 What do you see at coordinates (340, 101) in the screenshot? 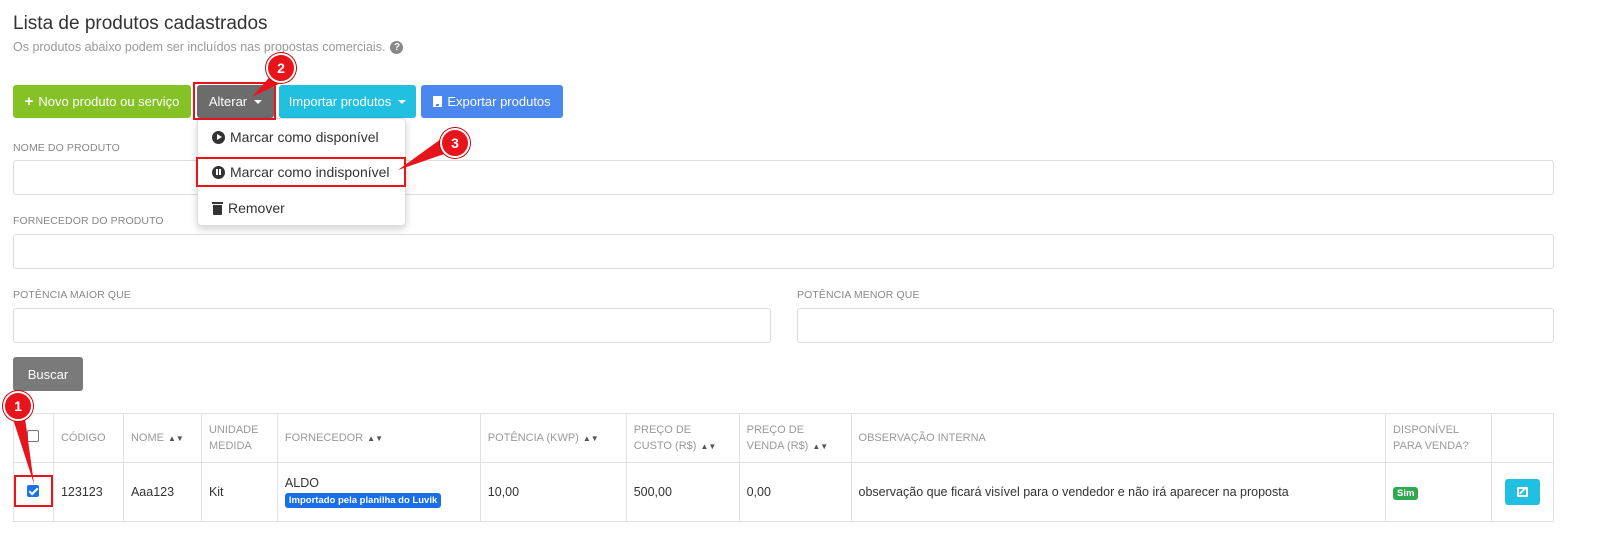
I see `import-label: Importar produtos` at bounding box center [340, 101].